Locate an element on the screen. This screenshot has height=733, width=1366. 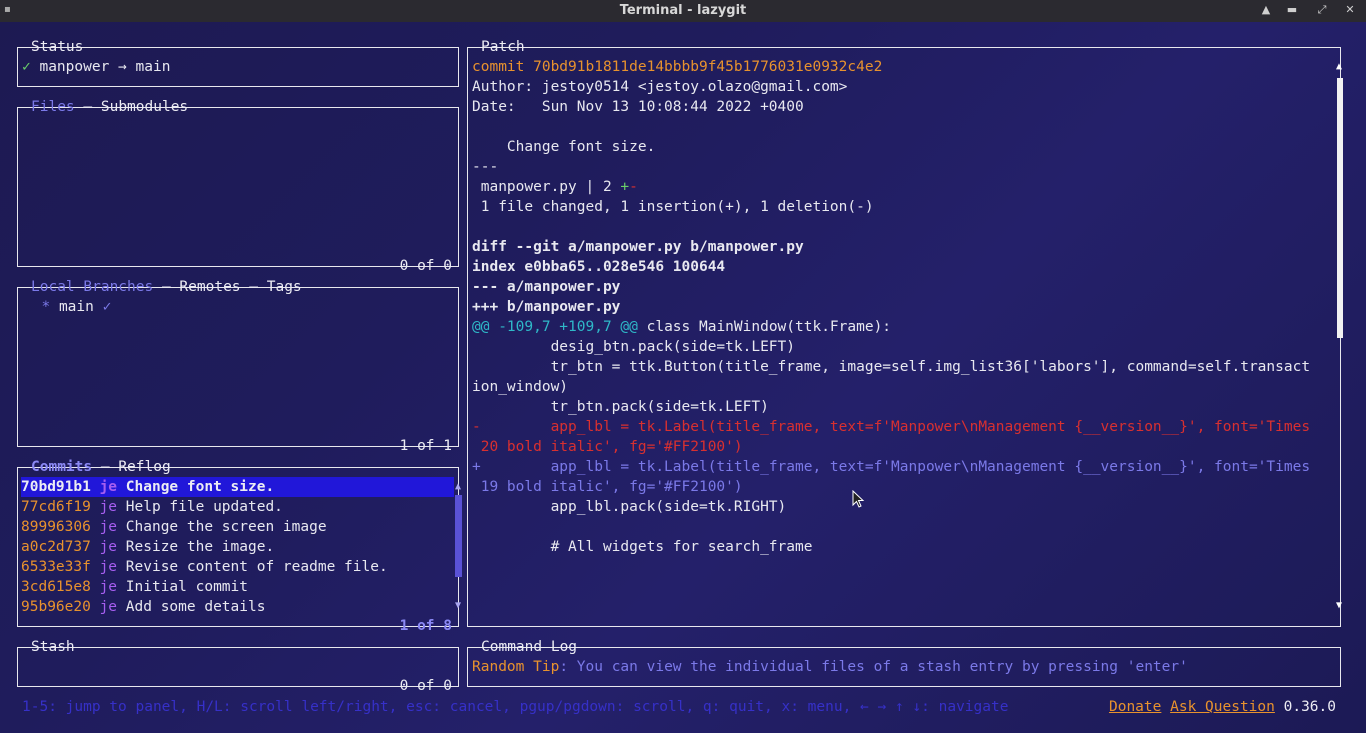
ask-question-link: Ask Question is located at coordinates (1222, 707).